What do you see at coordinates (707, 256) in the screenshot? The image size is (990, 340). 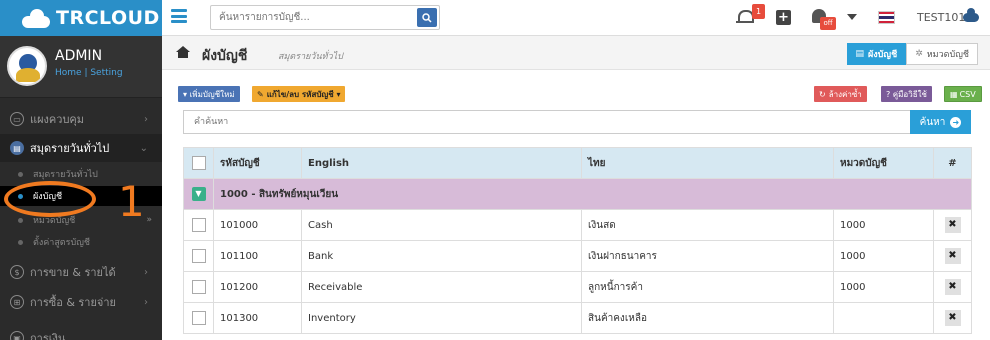 I see `cell-thai: เงินฝากธนาคาร` at bounding box center [707, 256].